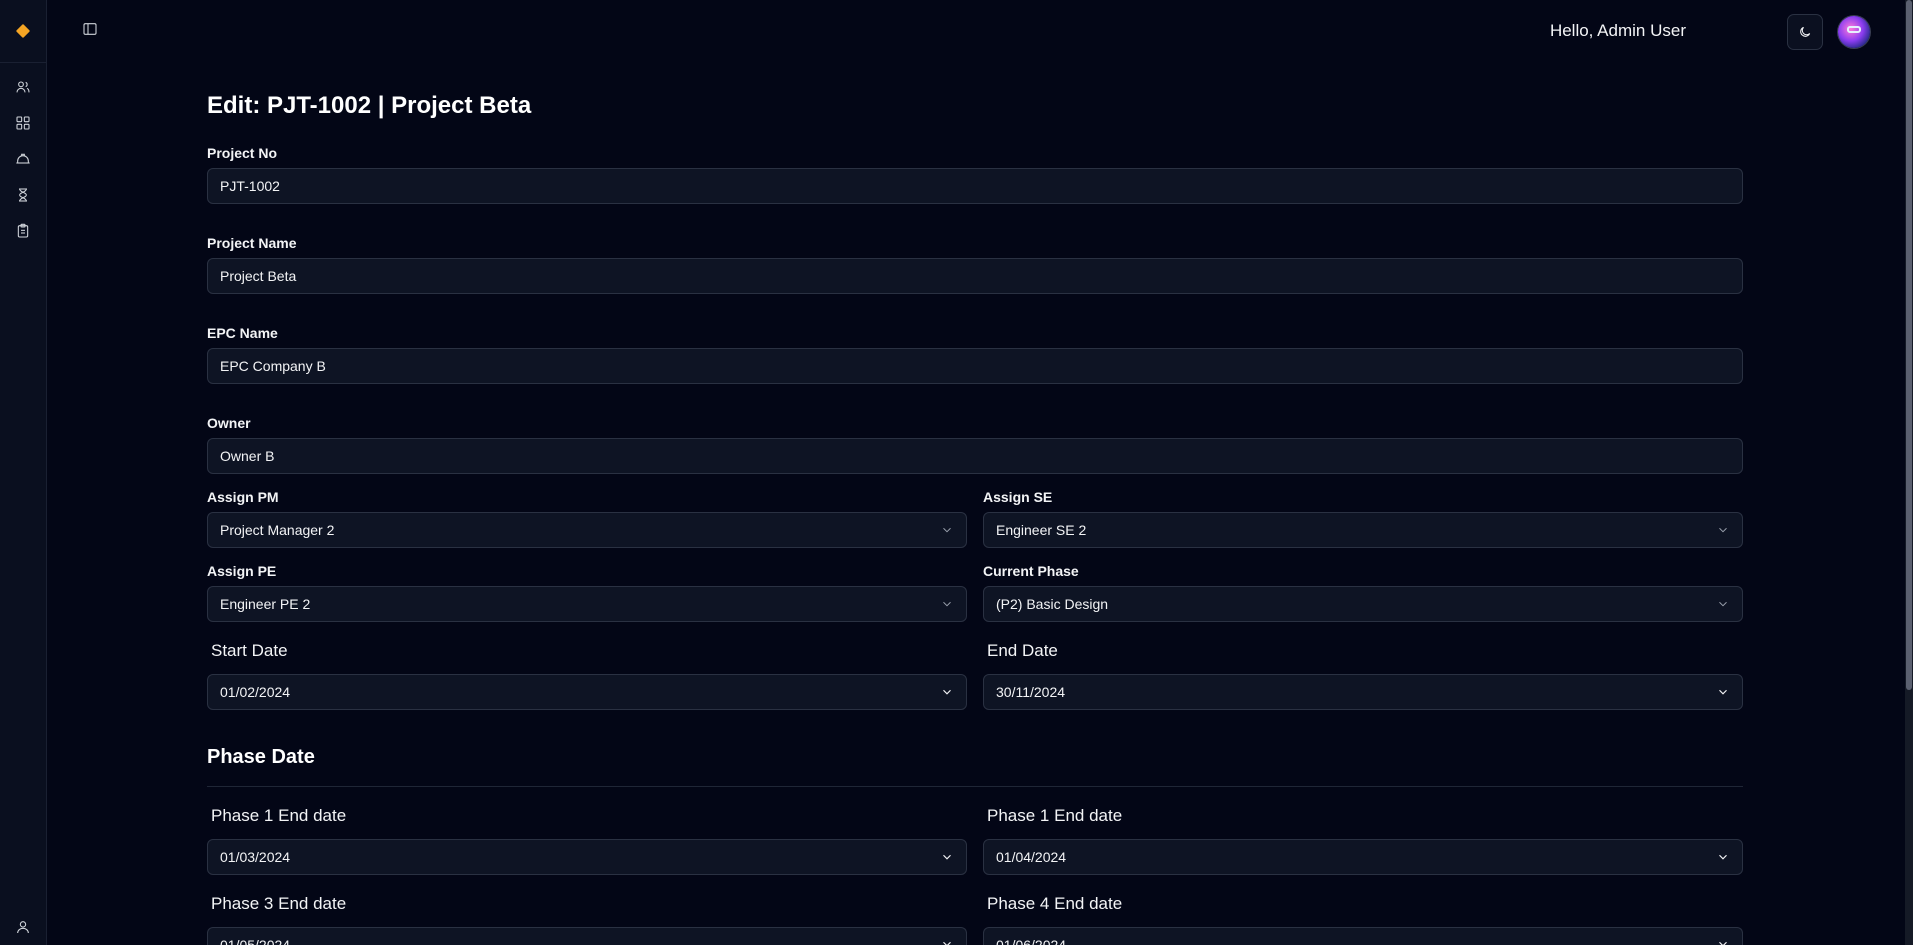  I want to click on end-date-picker: 30/11/2024, so click(1363, 692).